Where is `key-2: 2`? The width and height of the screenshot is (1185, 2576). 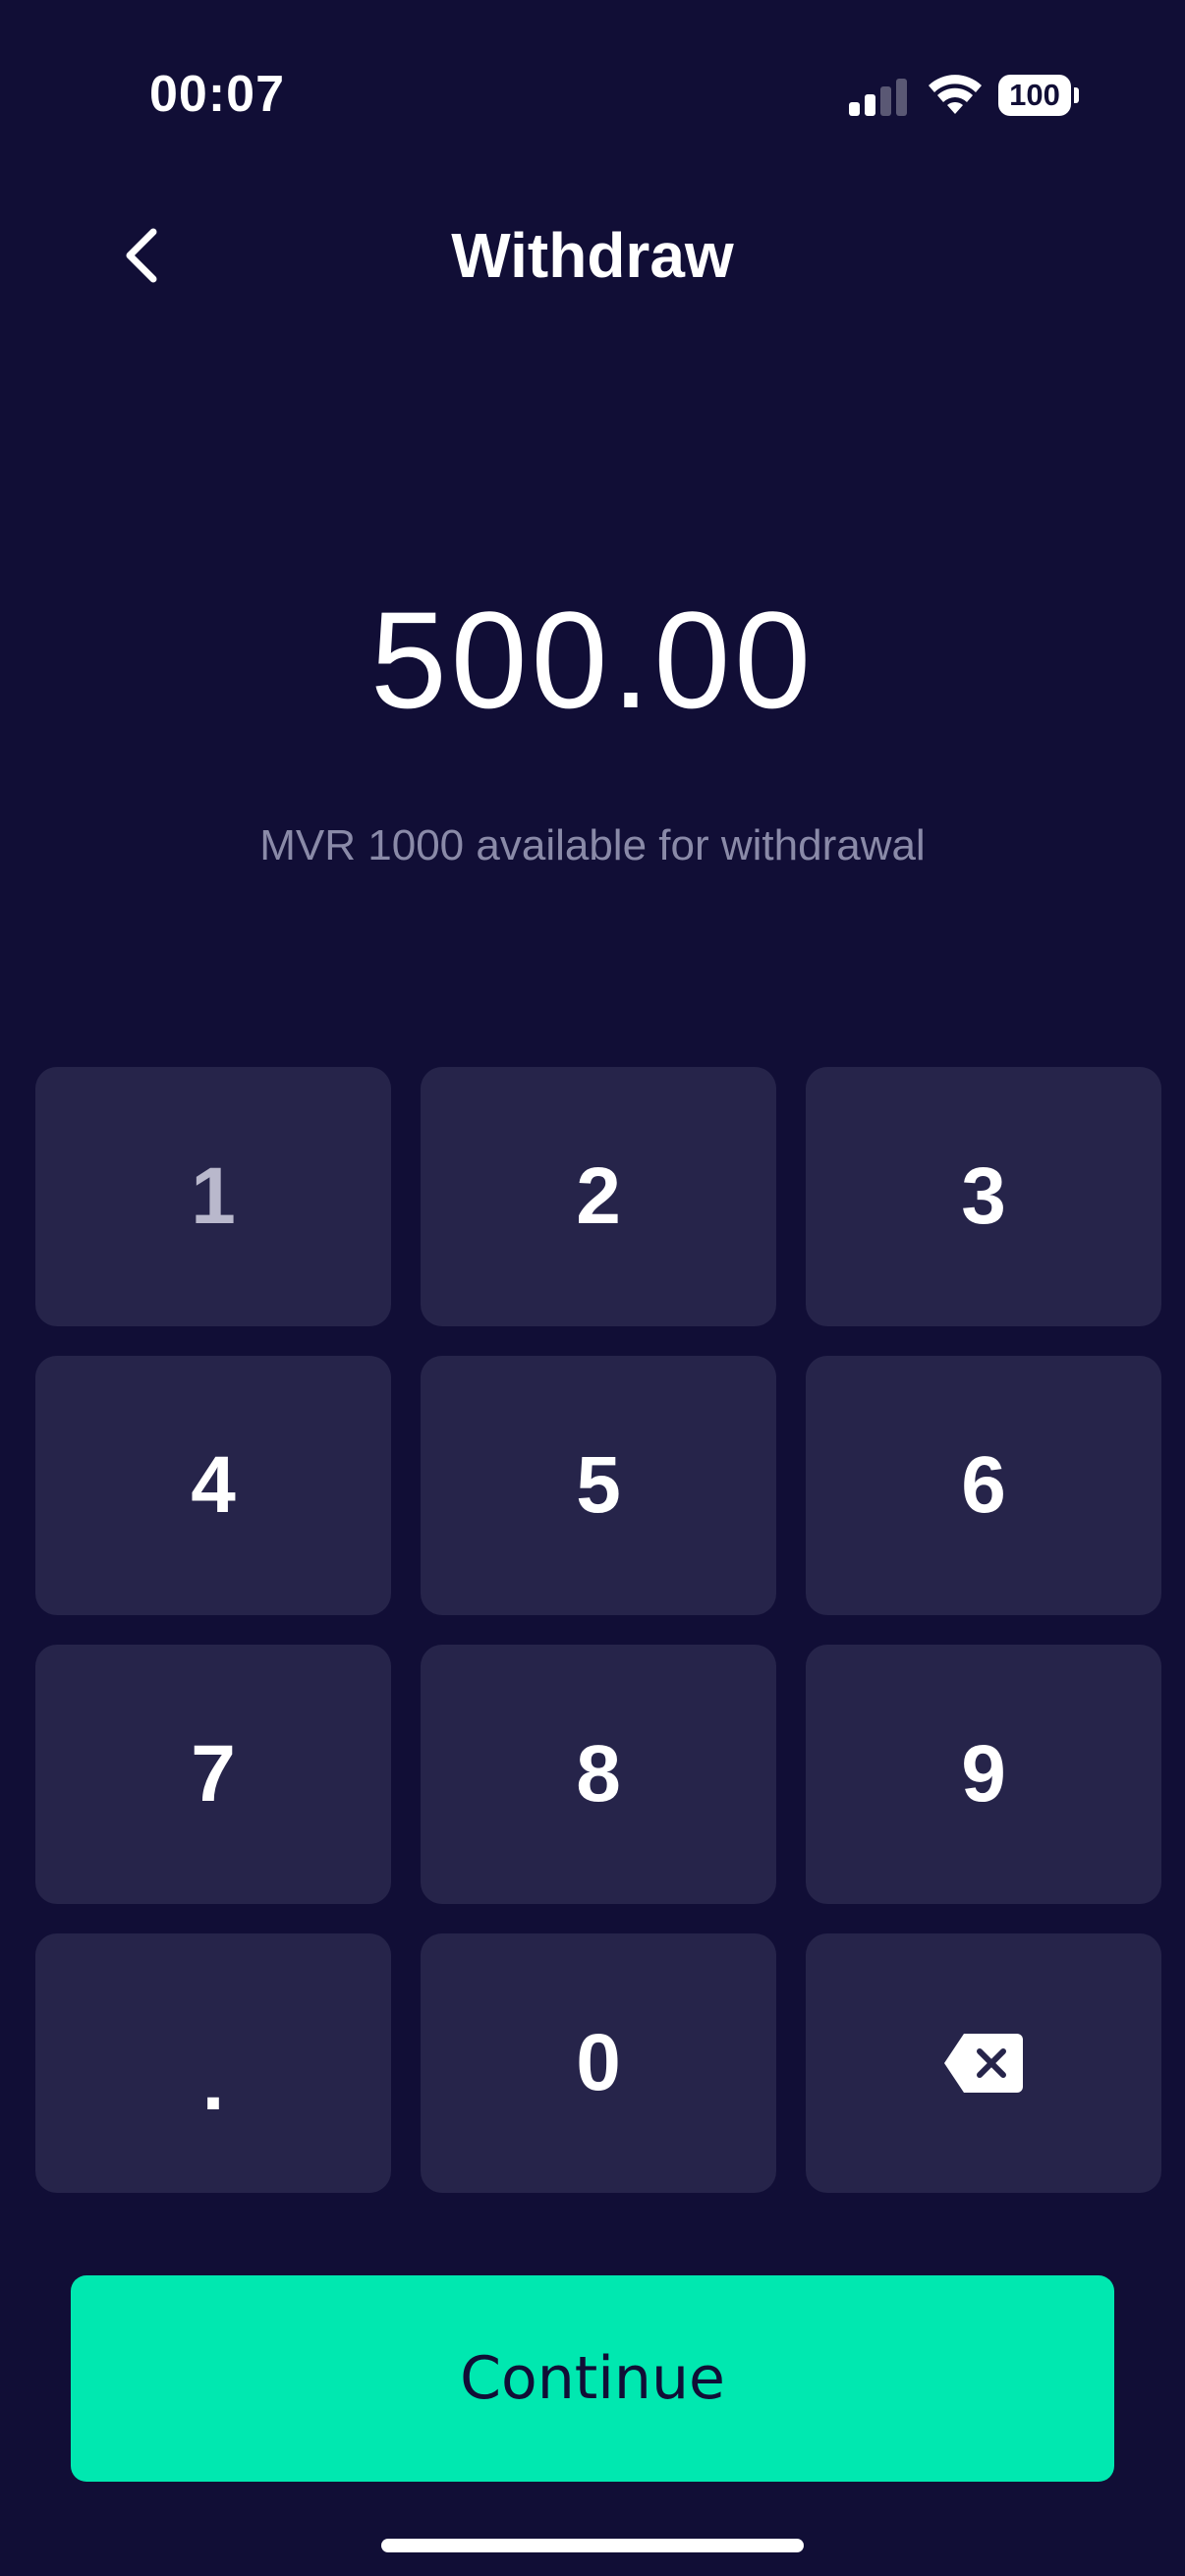 key-2: 2 is located at coordinates (598, 1196).